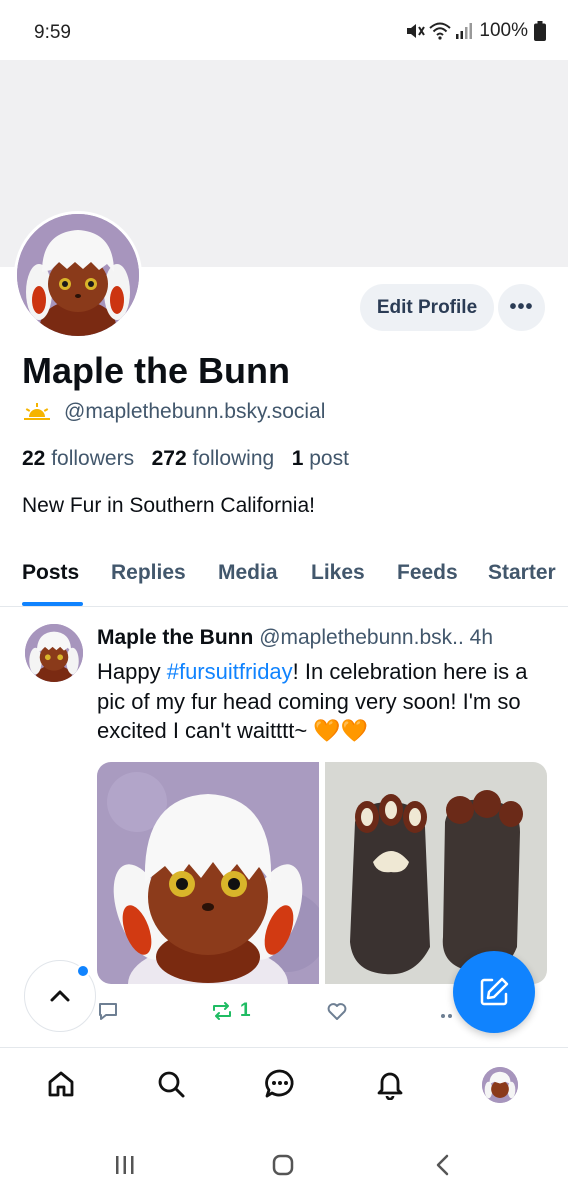  What do you see at coordinates (93, 458) in the screenshot?
I see `followers-label: followers` at bounding box center [93, 458].